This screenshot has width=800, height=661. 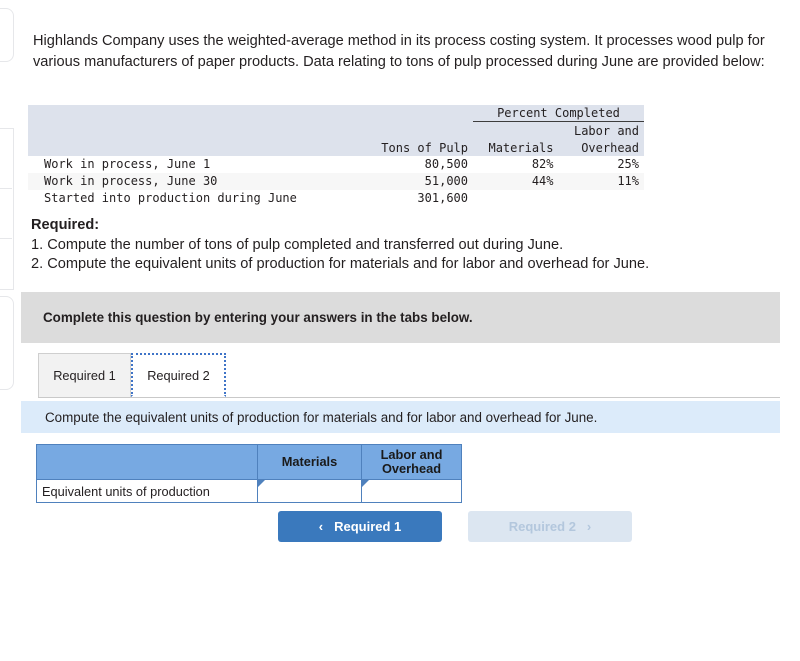 I want to click on column-header-materials: Materials, so click(x=516, y=147).